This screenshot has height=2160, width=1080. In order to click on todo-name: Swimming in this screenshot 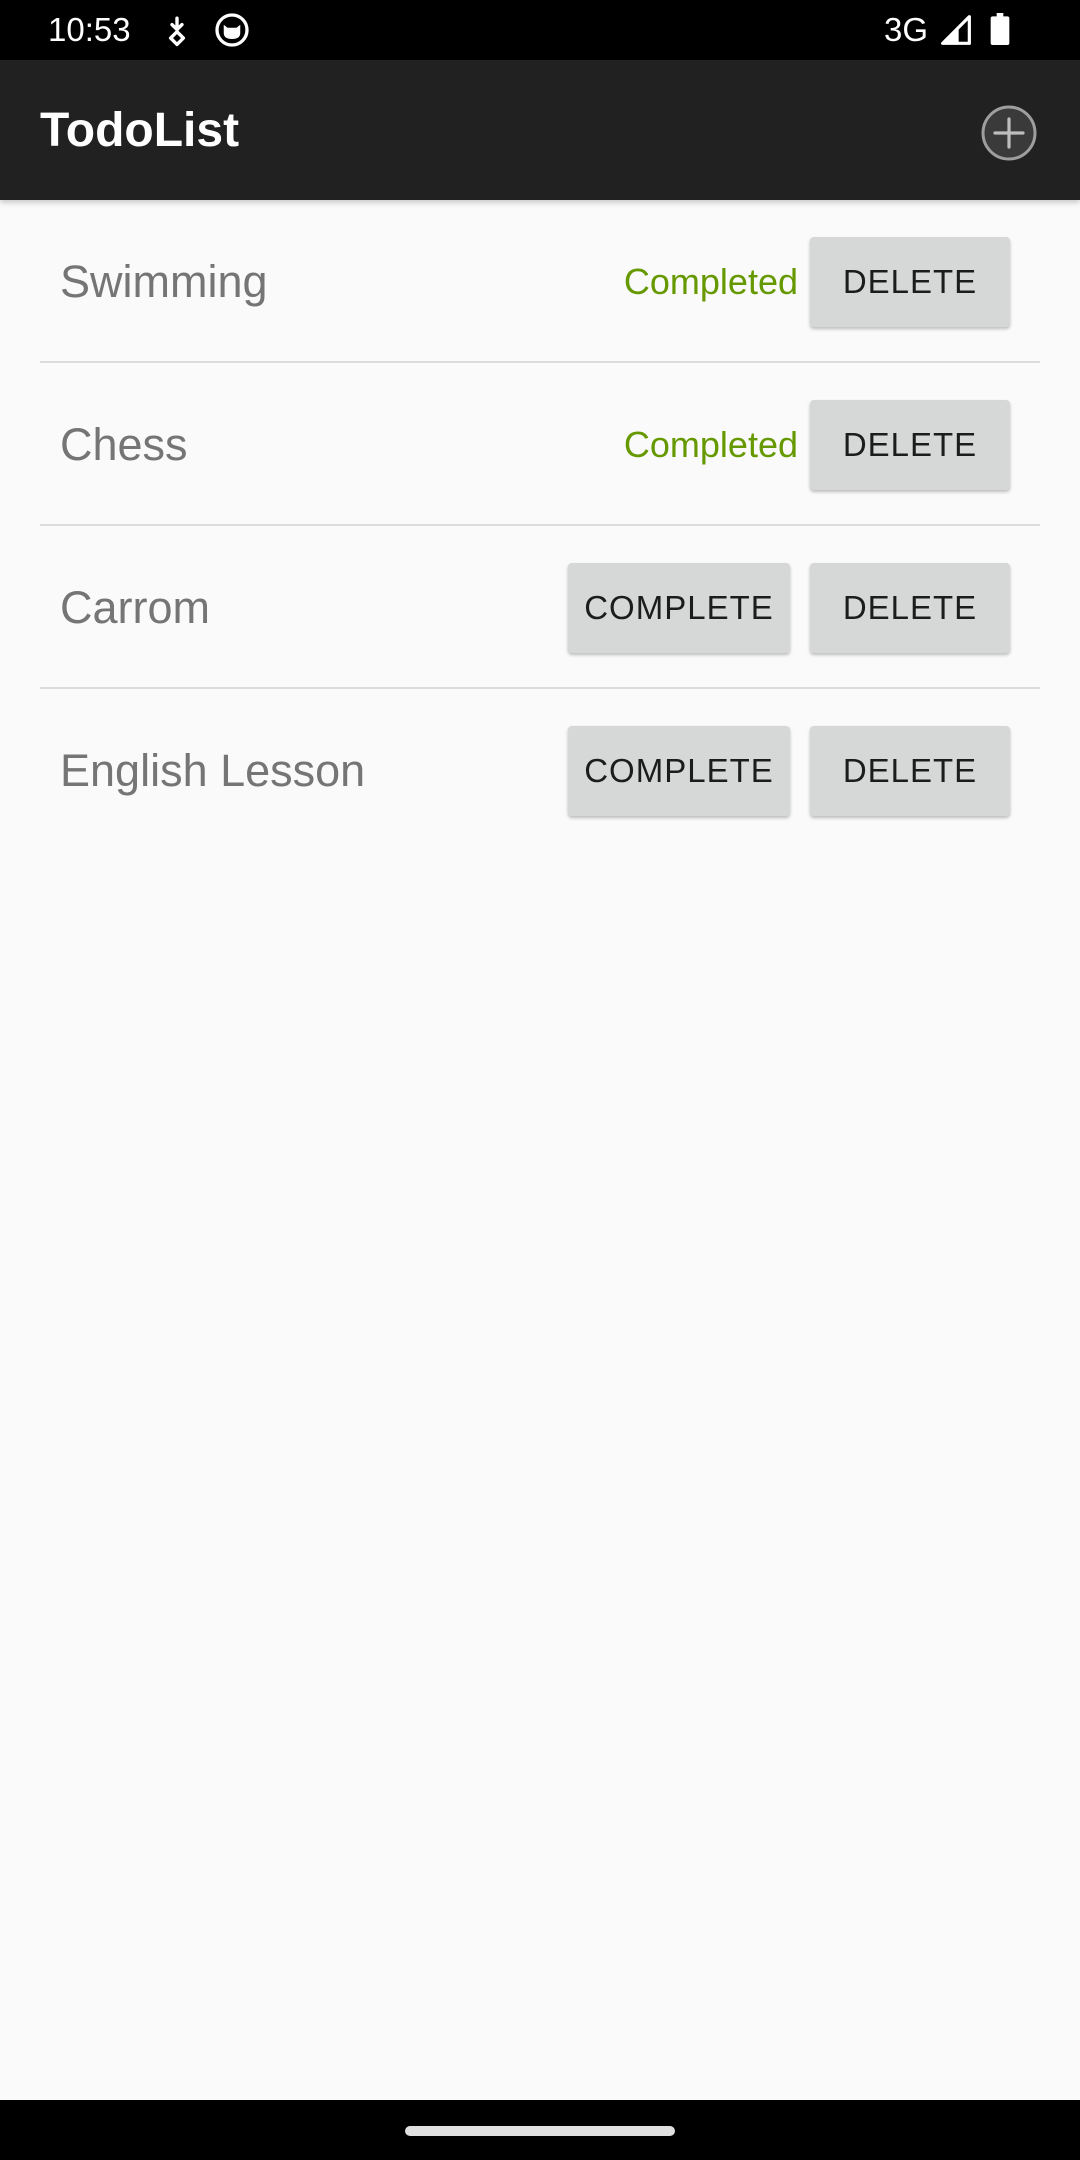, I will do `click(164, 281)`.